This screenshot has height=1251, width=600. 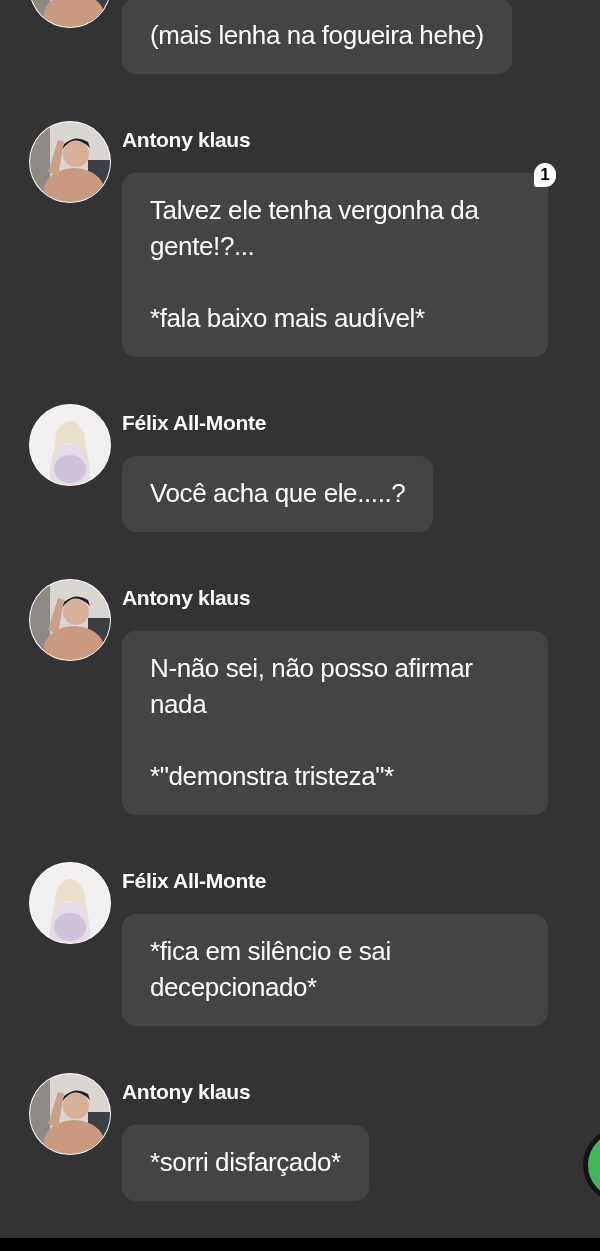 What do you see at coordinates (278, 494) in the screenshot?
I see `message-bubble: Você acha que ele.....?` at bounding box center [278, 494].